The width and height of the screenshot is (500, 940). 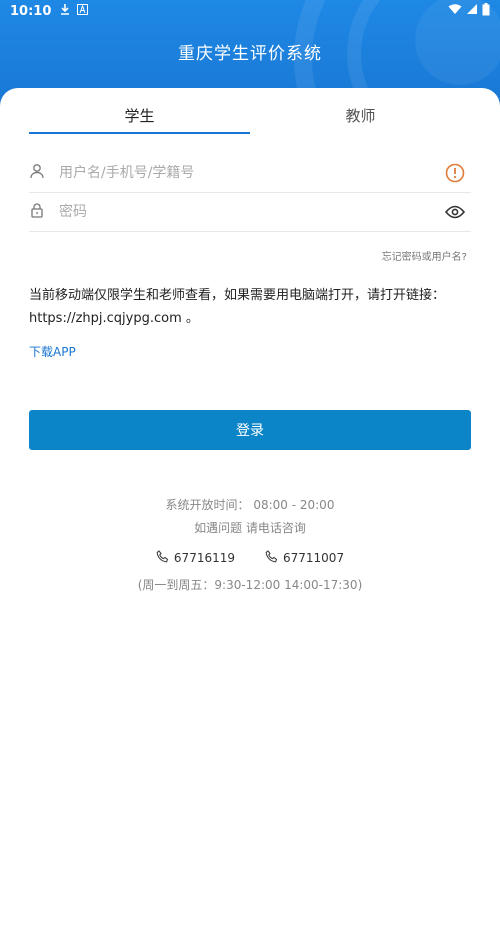 I want to click on phone-number: 67711007, so click(x=314, y=558).